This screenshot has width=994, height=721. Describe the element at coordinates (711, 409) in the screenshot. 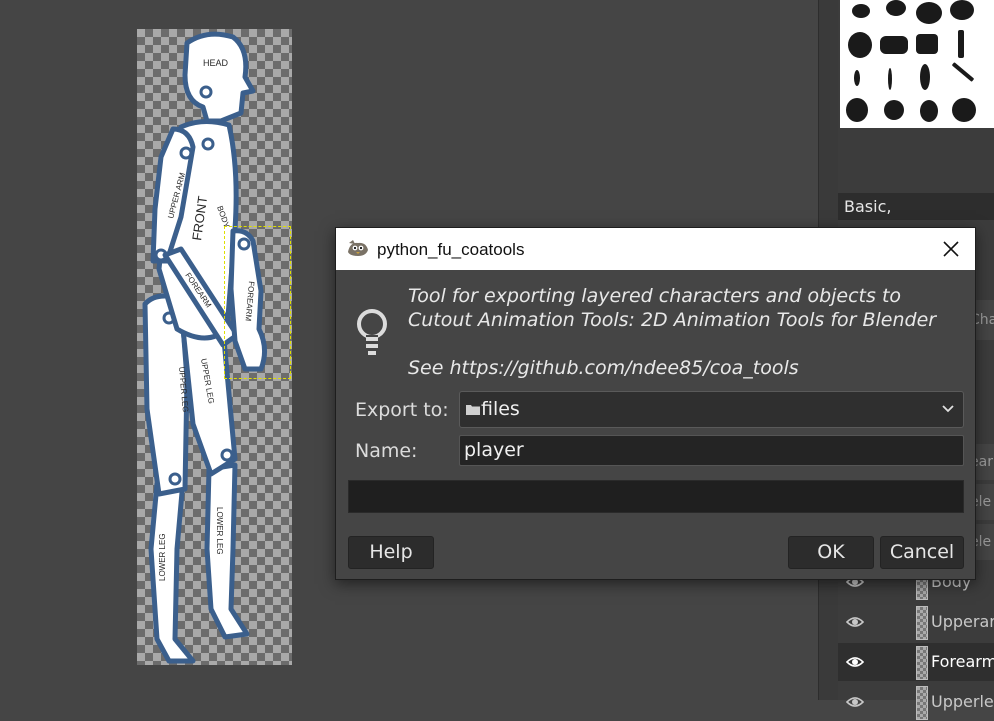

I see `export-folder-chooser: files` at that location.